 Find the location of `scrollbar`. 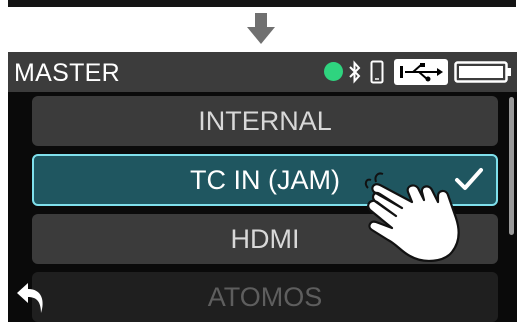

scrollbar is located at coordinates (511, 166).